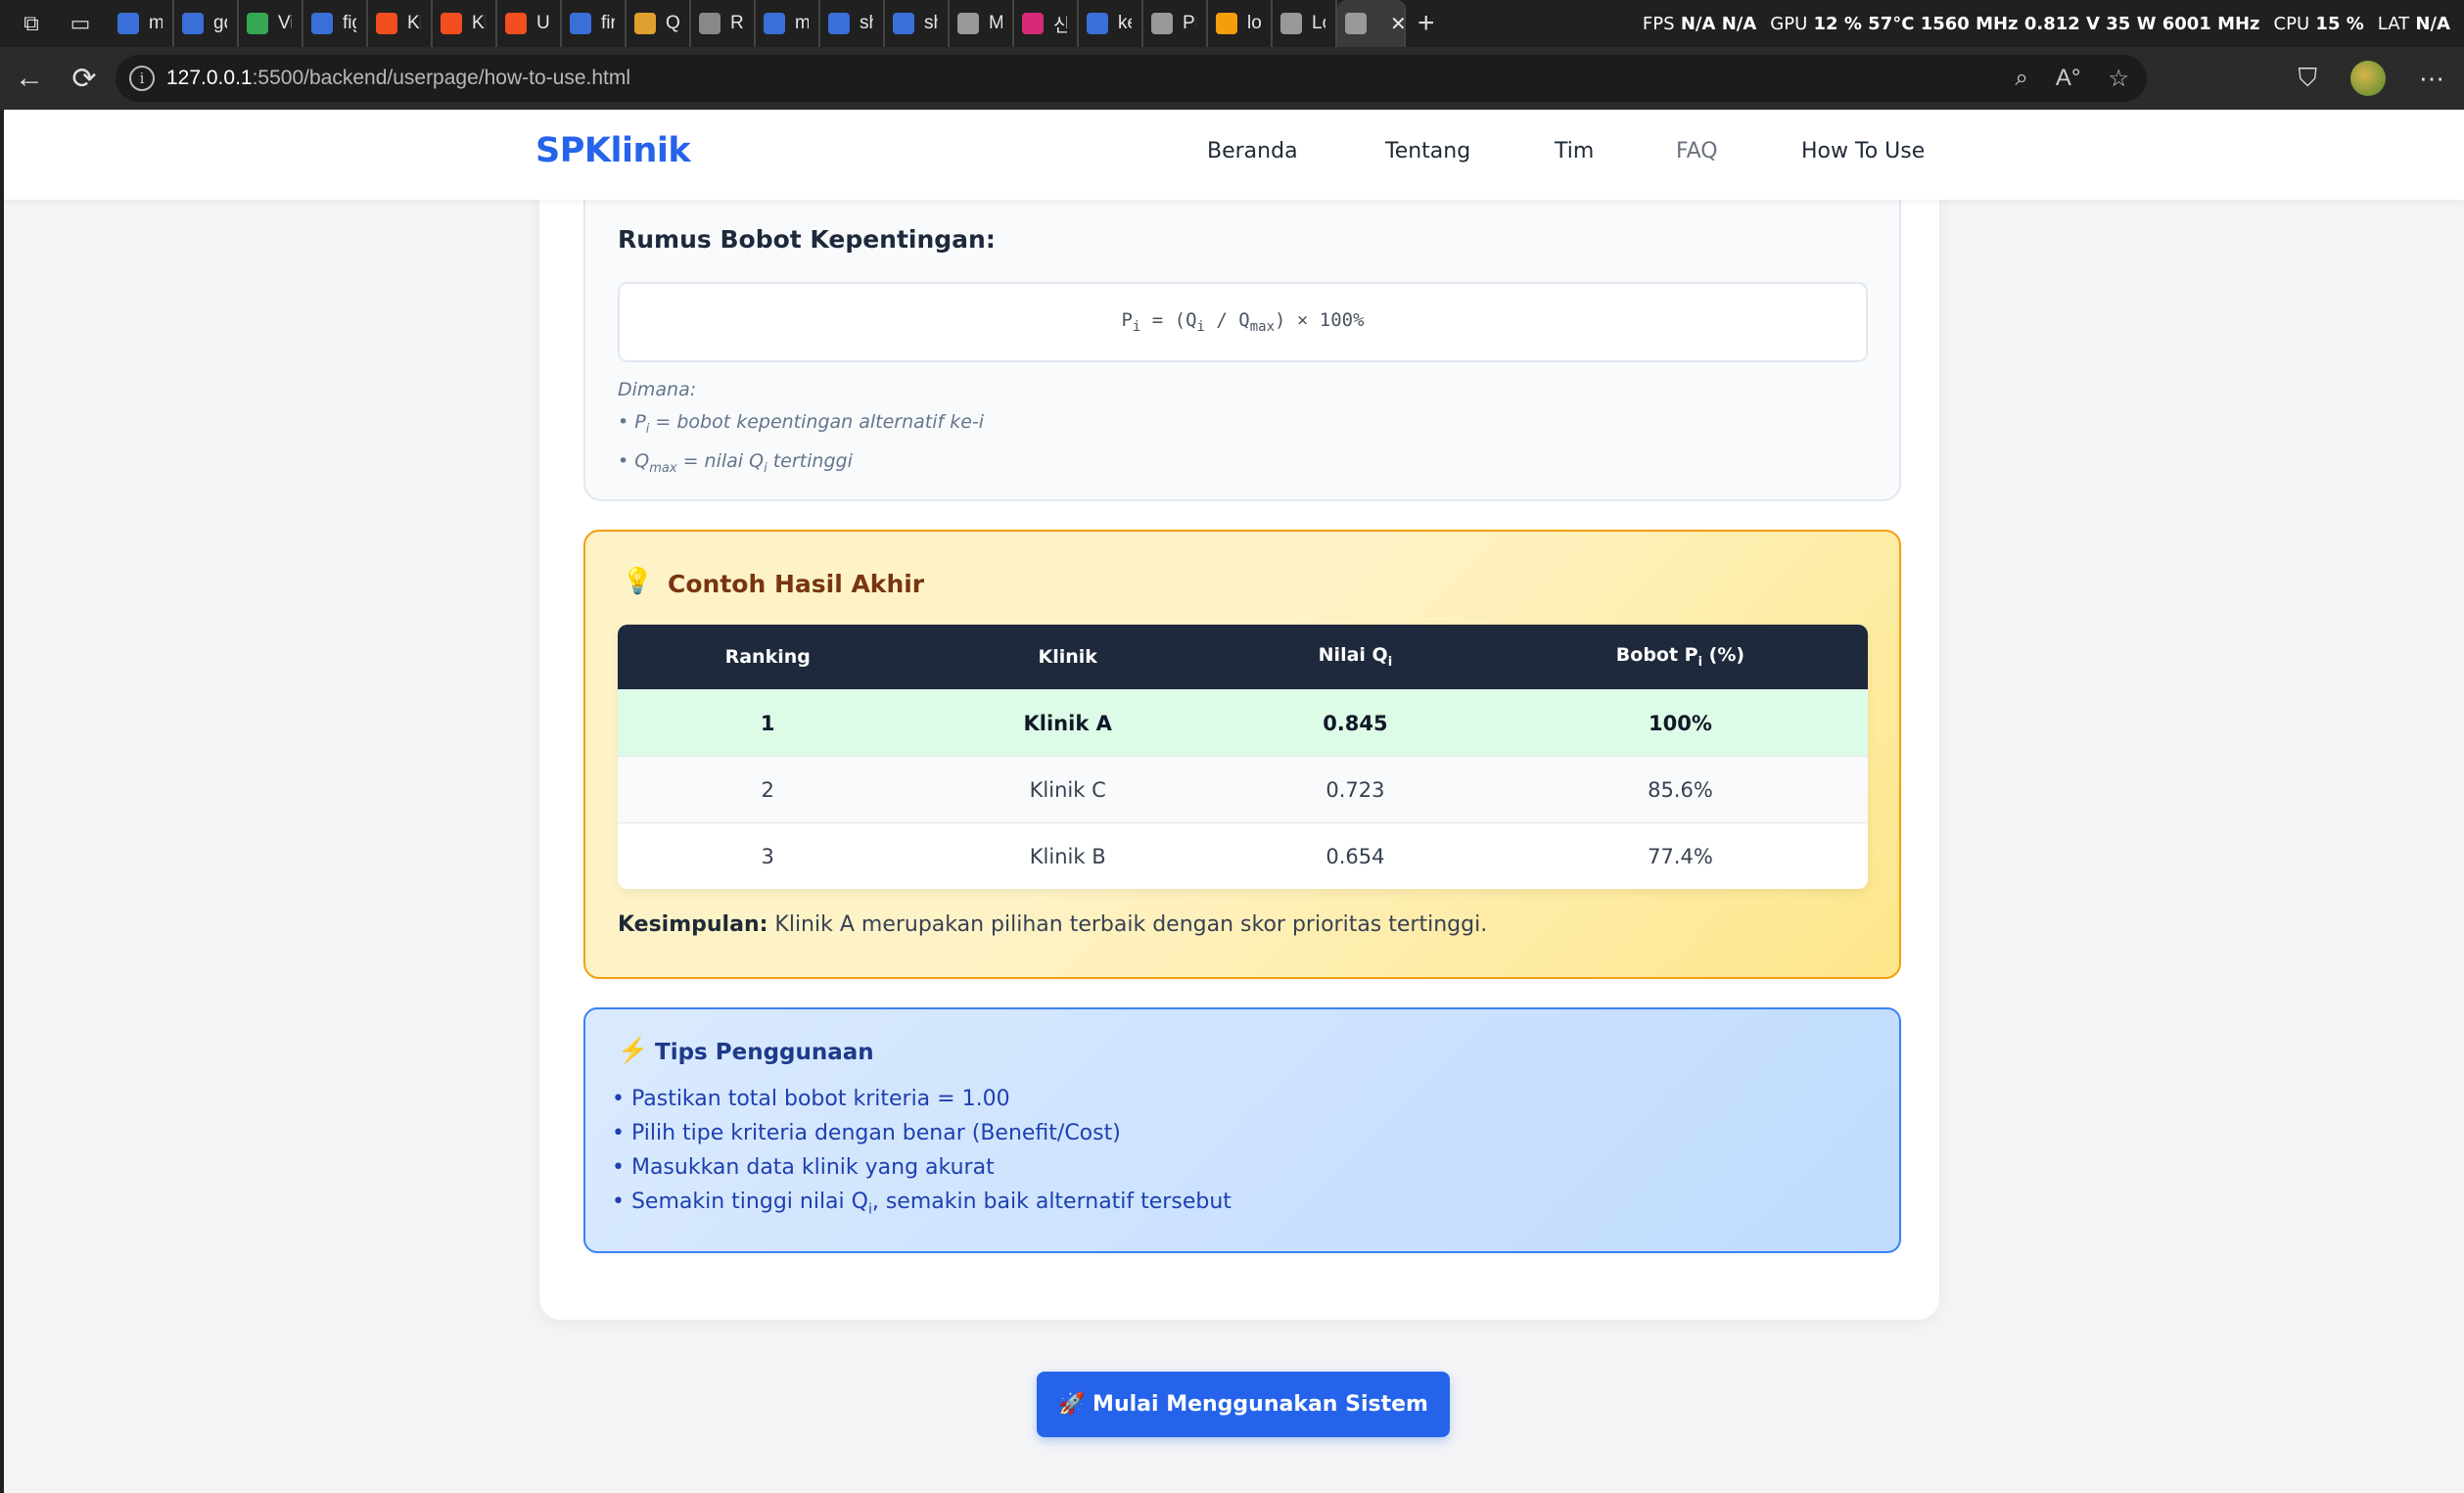  What do you see at coordinates (1111, 23) in the screenshot?
I see `browser-tab: kebab` at bounding box center [1111, 23].